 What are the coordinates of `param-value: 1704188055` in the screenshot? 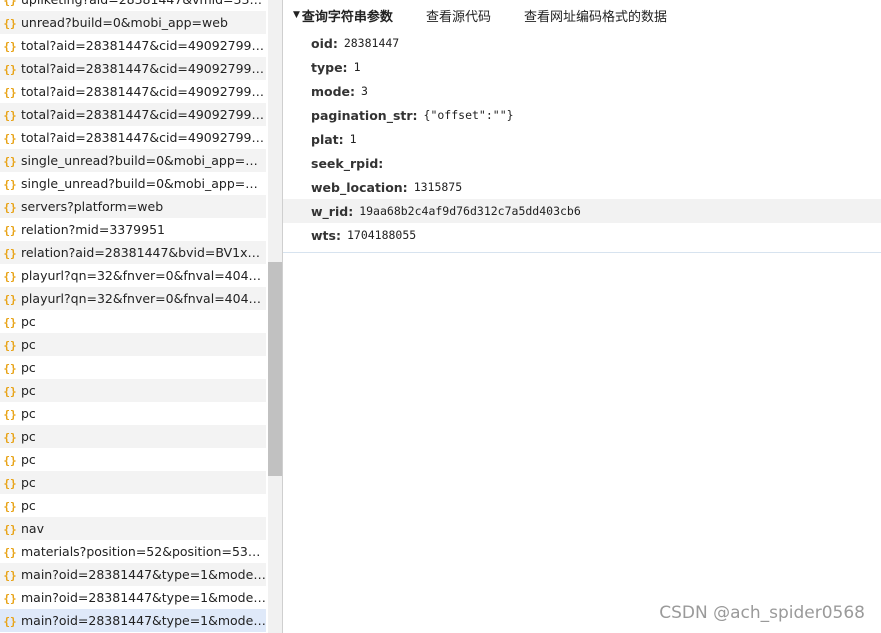 It's located at (381, 235).